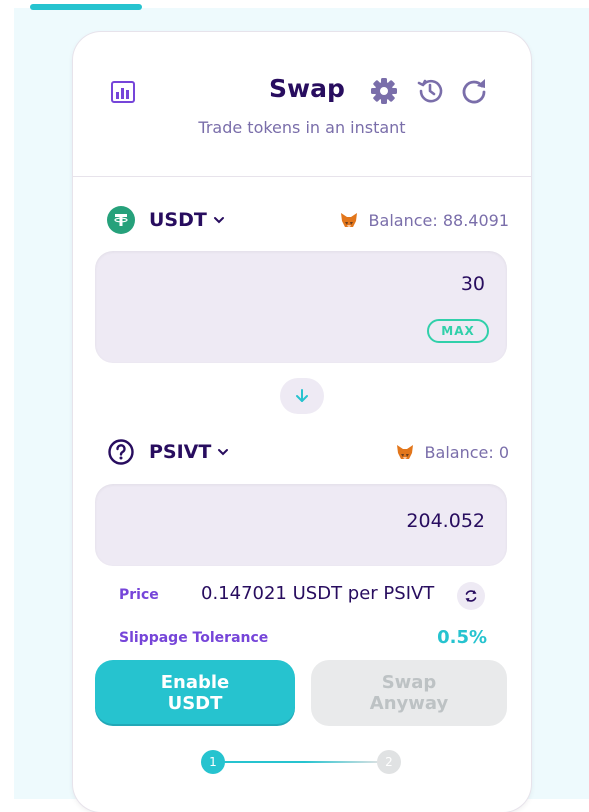  I want to click on swap-button-line1: Swap, so click(409, 682).